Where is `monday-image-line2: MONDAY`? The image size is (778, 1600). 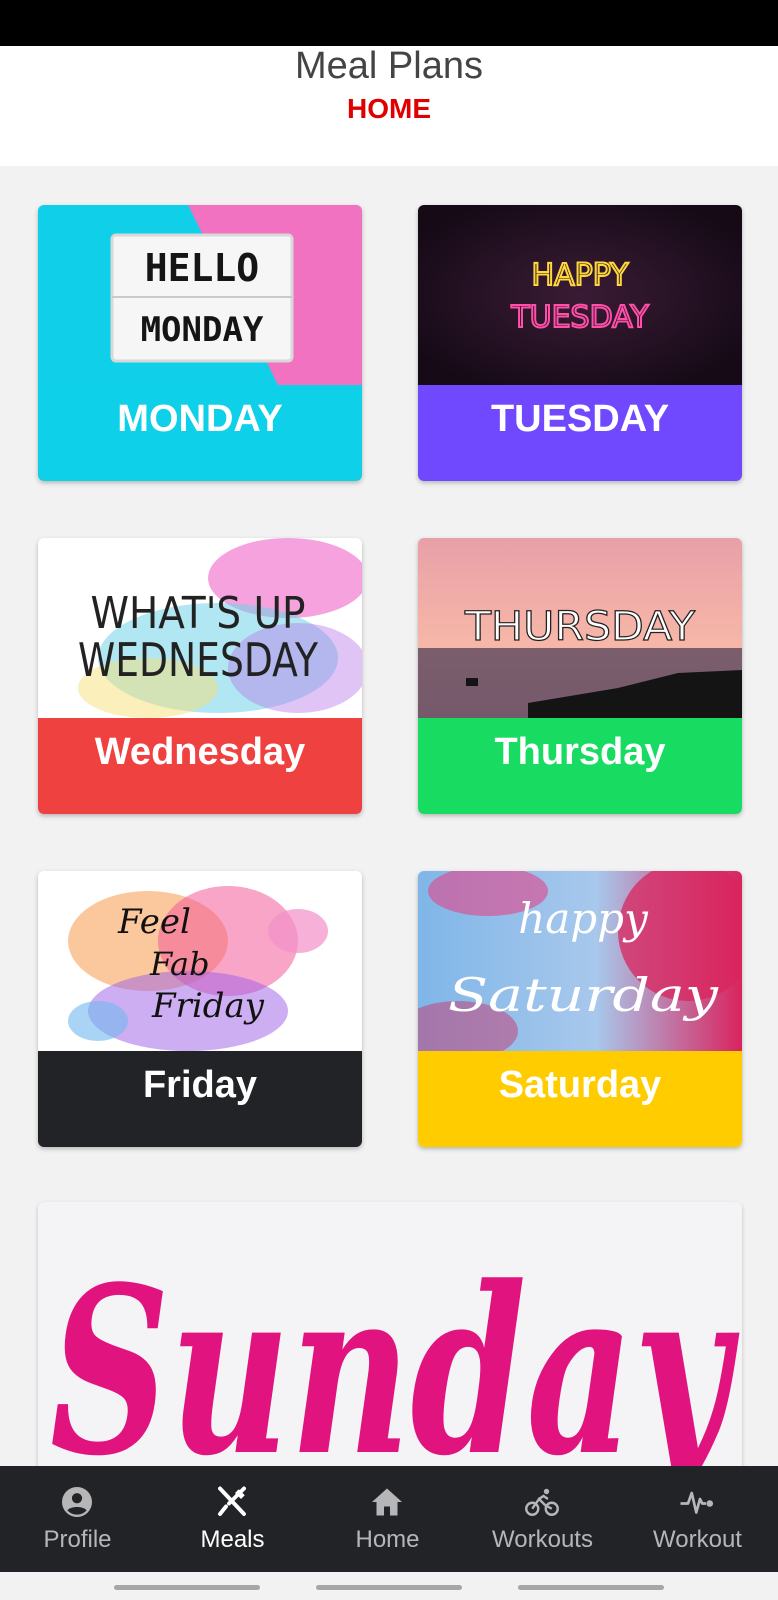
monday-image-line2: MONDAY is located at coordinates (202, 330).